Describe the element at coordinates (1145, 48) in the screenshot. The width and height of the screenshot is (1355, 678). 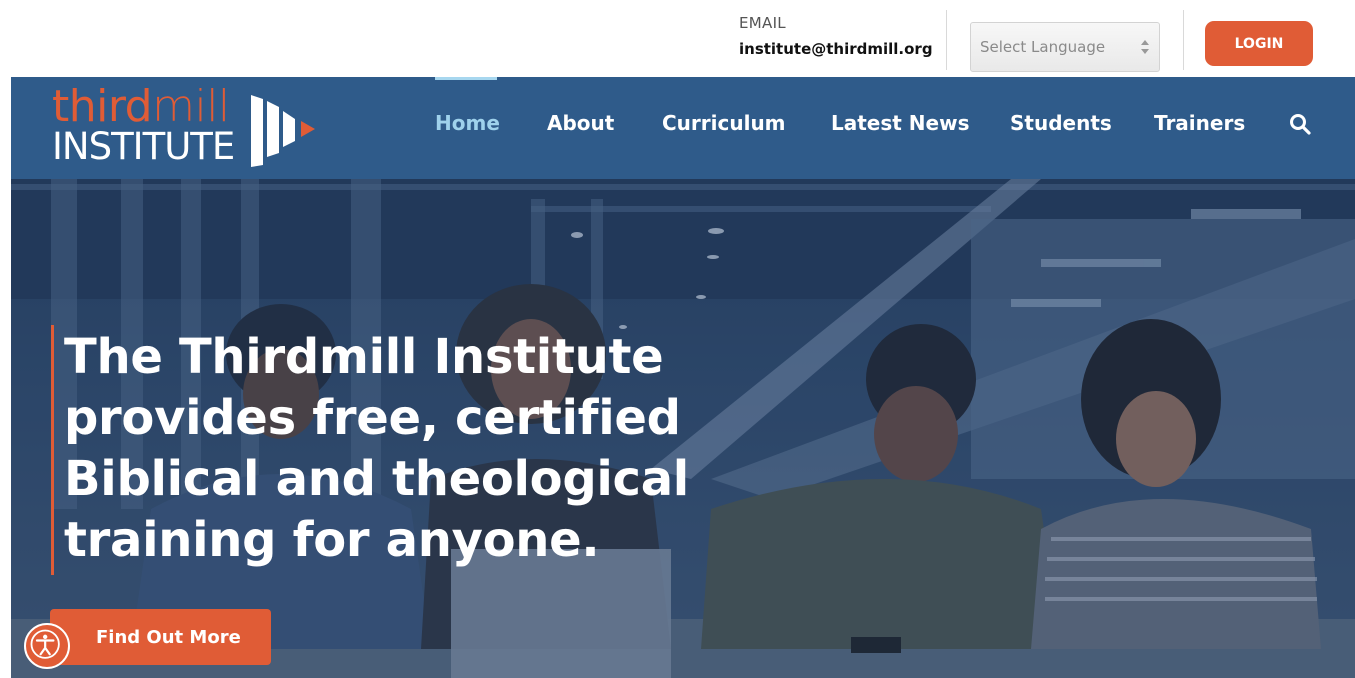
I see `select-arrows-icon` at that location.